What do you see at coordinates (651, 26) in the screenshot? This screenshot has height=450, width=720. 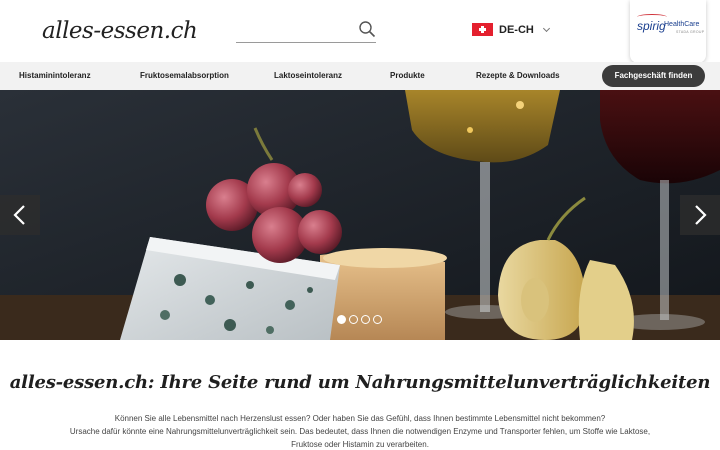 I see `partner-name: spirig` at bounding box center [651, 26].